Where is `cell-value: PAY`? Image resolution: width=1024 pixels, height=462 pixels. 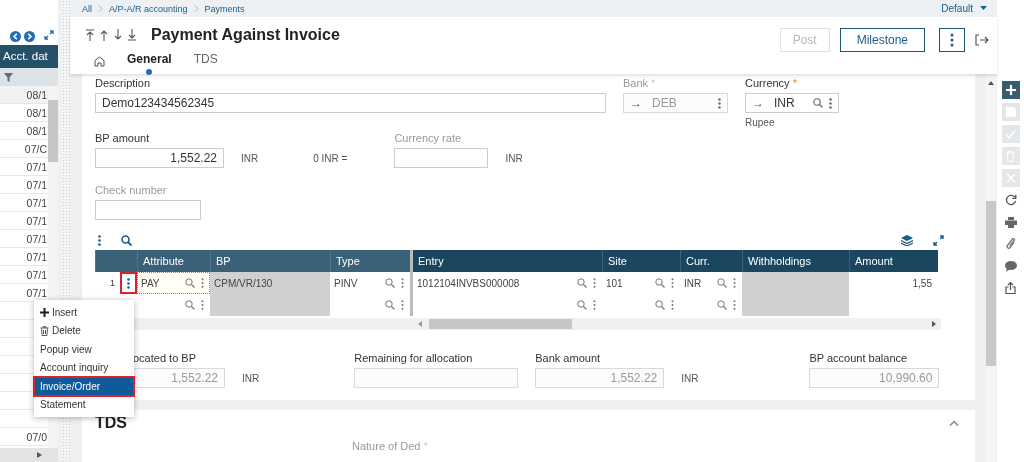 cell-value: PAY is located at coordinates (151, 283).